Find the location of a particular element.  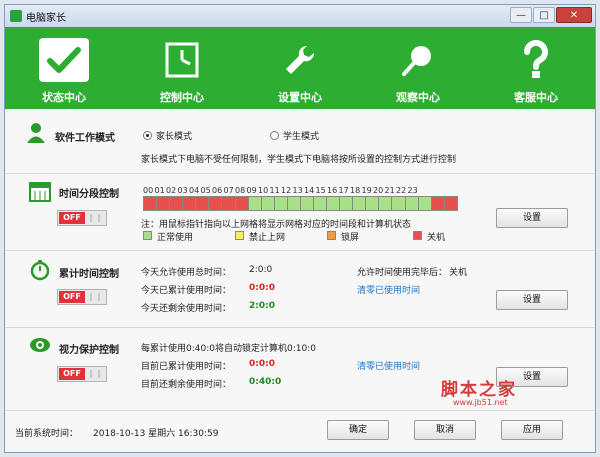

hour-label: 22 is located at coordinates (401, 190).